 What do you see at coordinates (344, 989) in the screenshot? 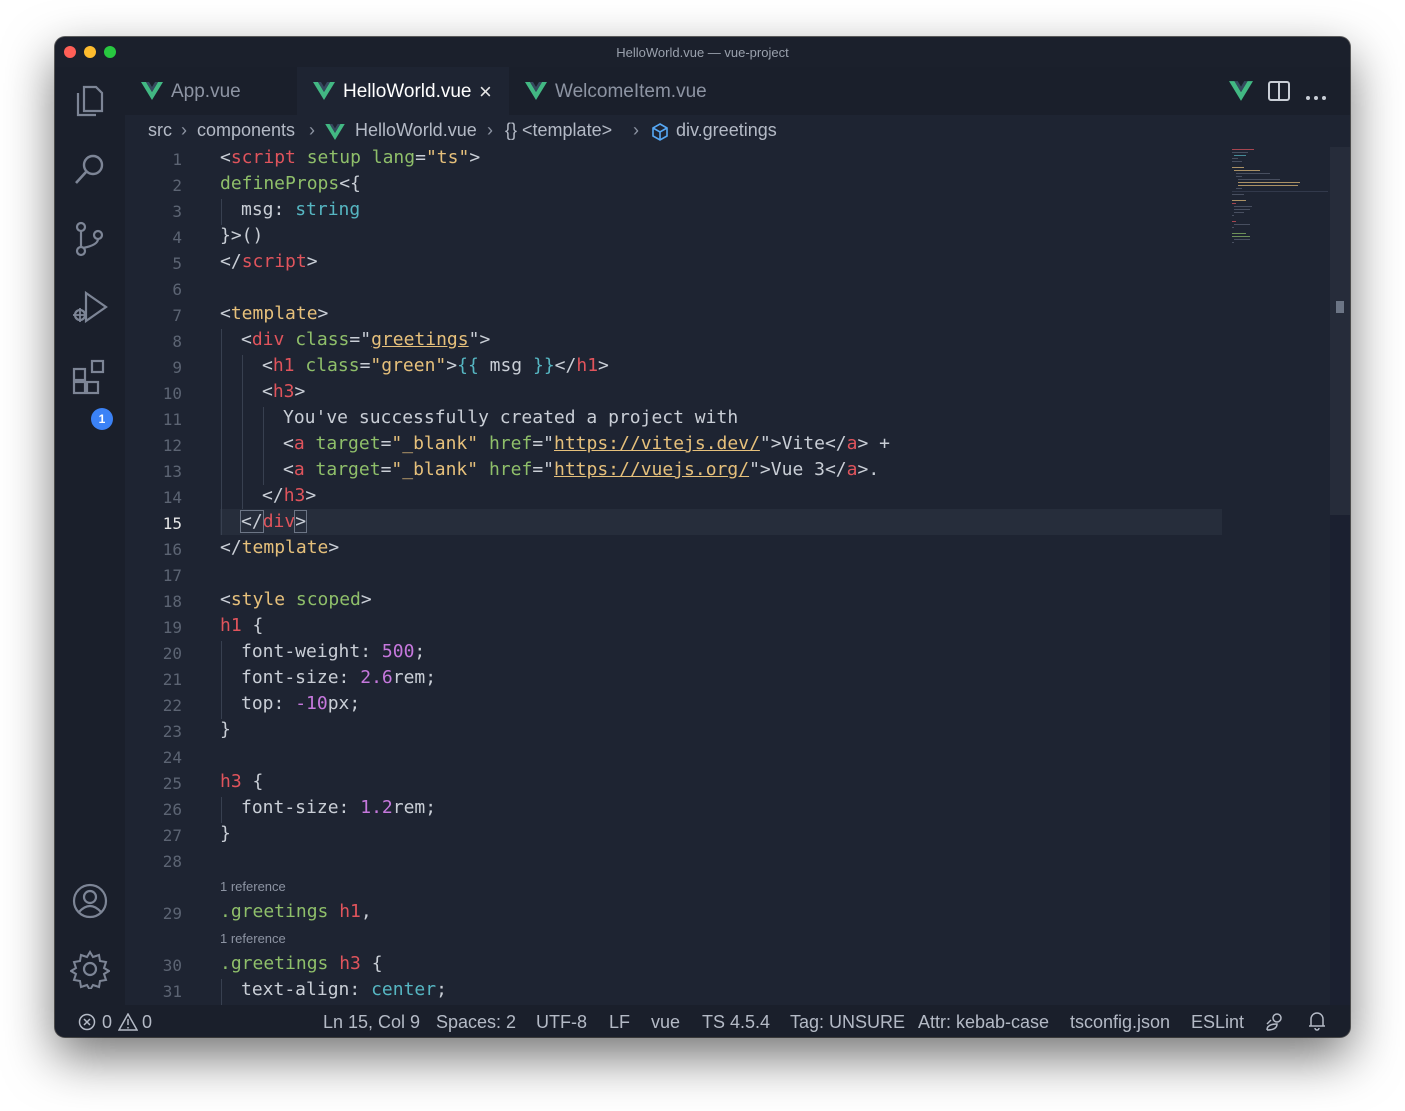
I see `code-line: text-align: center;` at bounding box center [344, 989].